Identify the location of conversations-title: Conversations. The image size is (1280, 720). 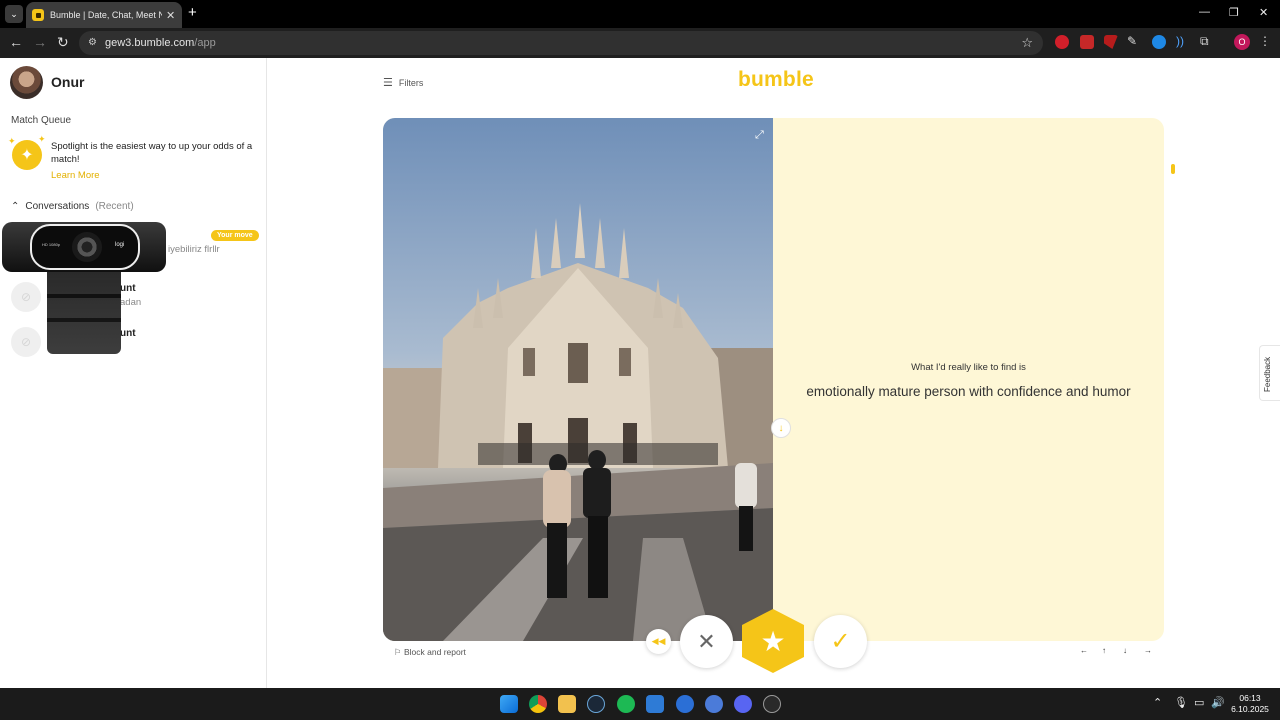
(57, 206).